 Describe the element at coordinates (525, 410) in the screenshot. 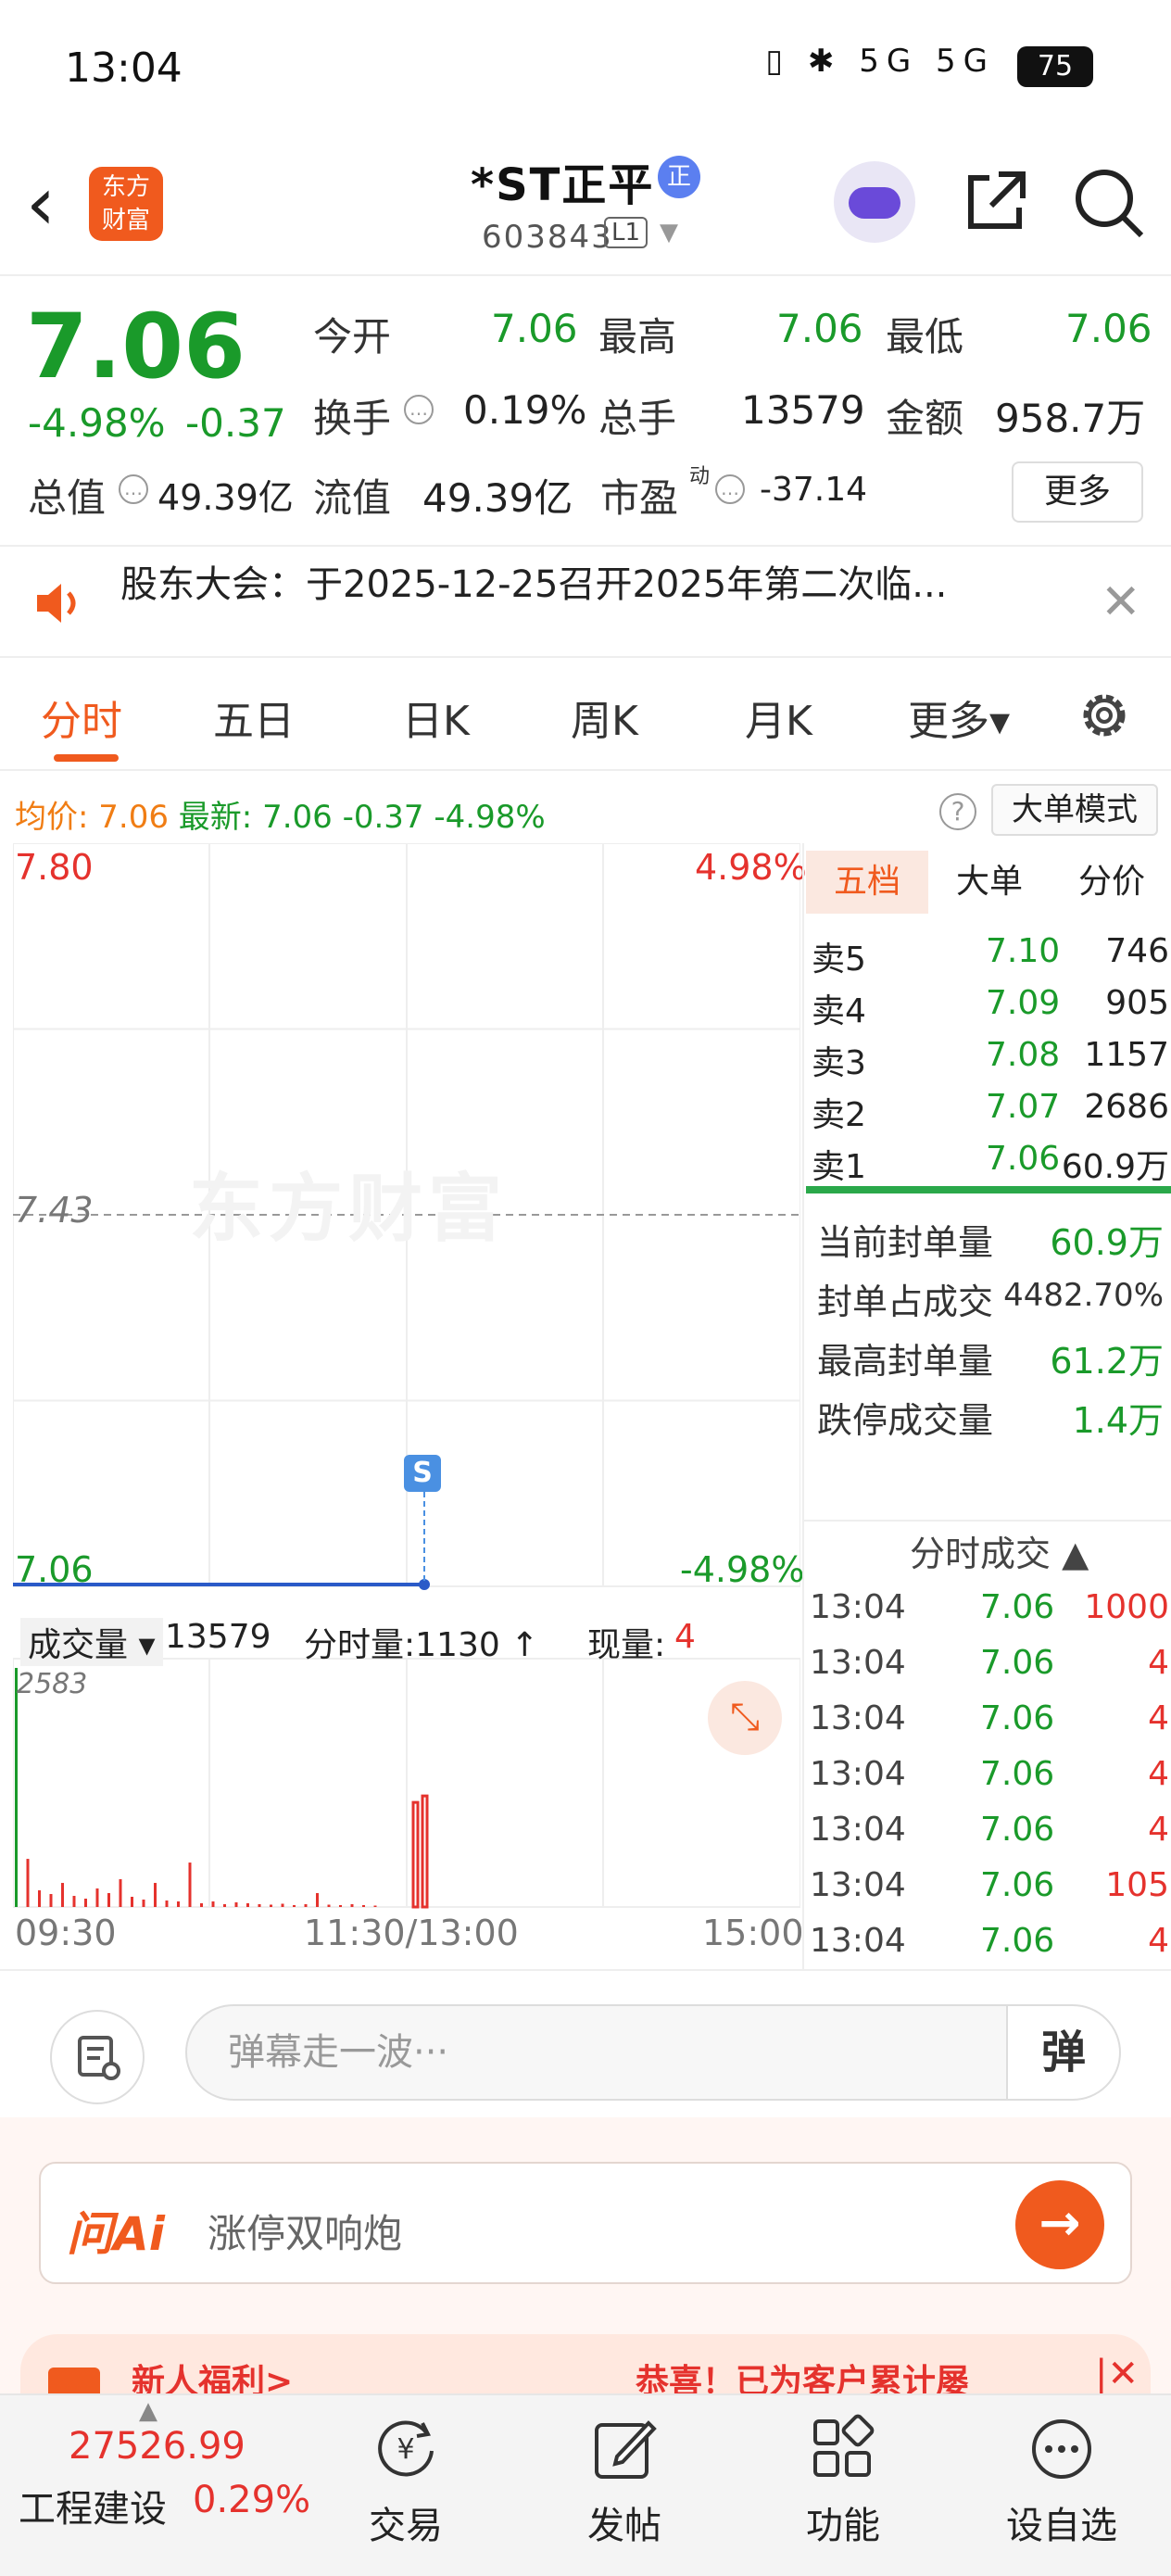

I see `turnover-value: 0.19%` at that location.